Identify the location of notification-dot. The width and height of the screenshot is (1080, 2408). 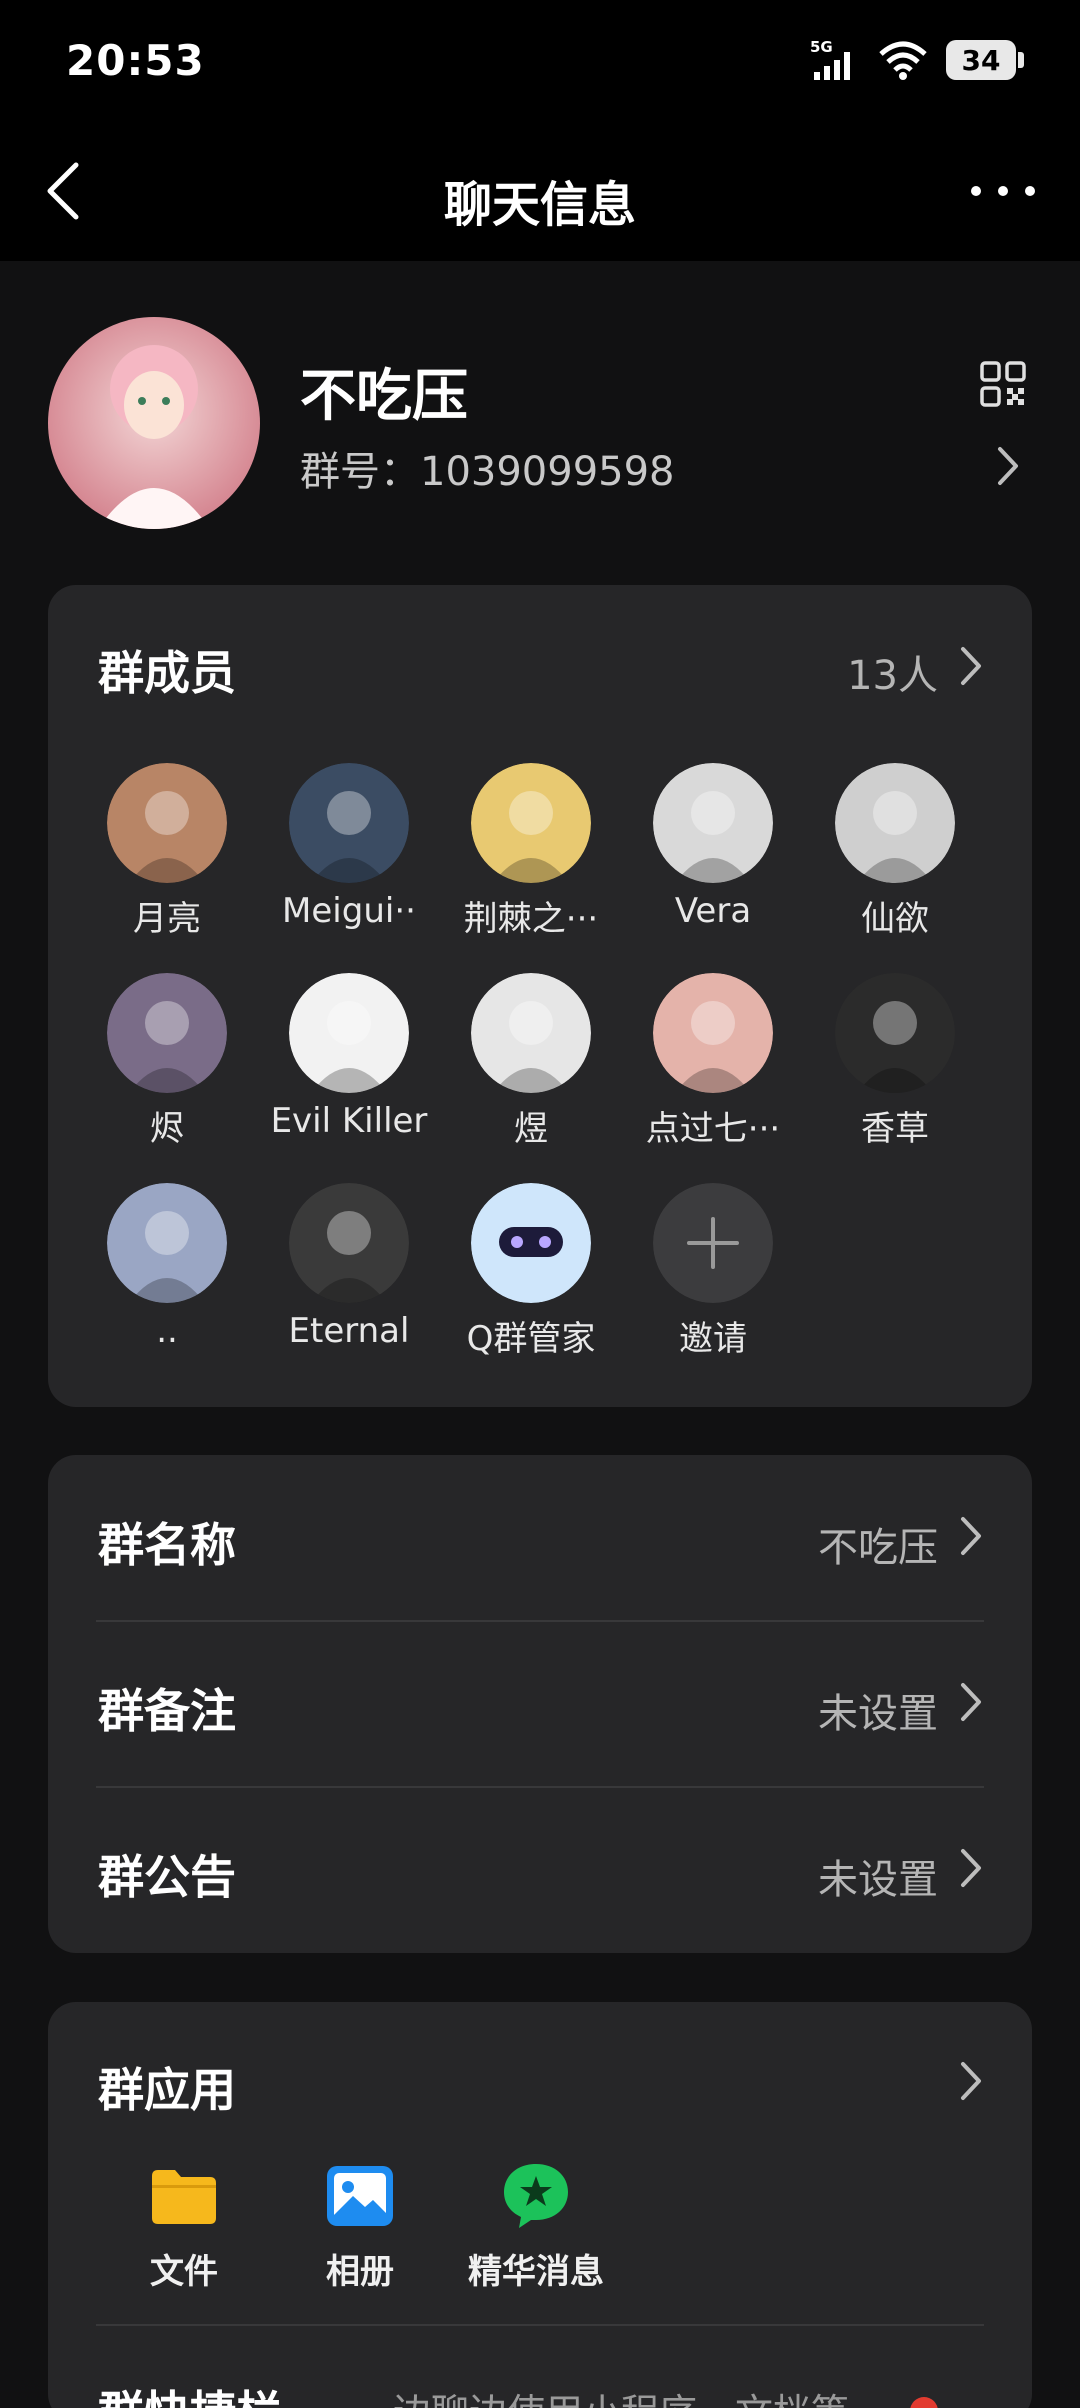
(924, 2402).